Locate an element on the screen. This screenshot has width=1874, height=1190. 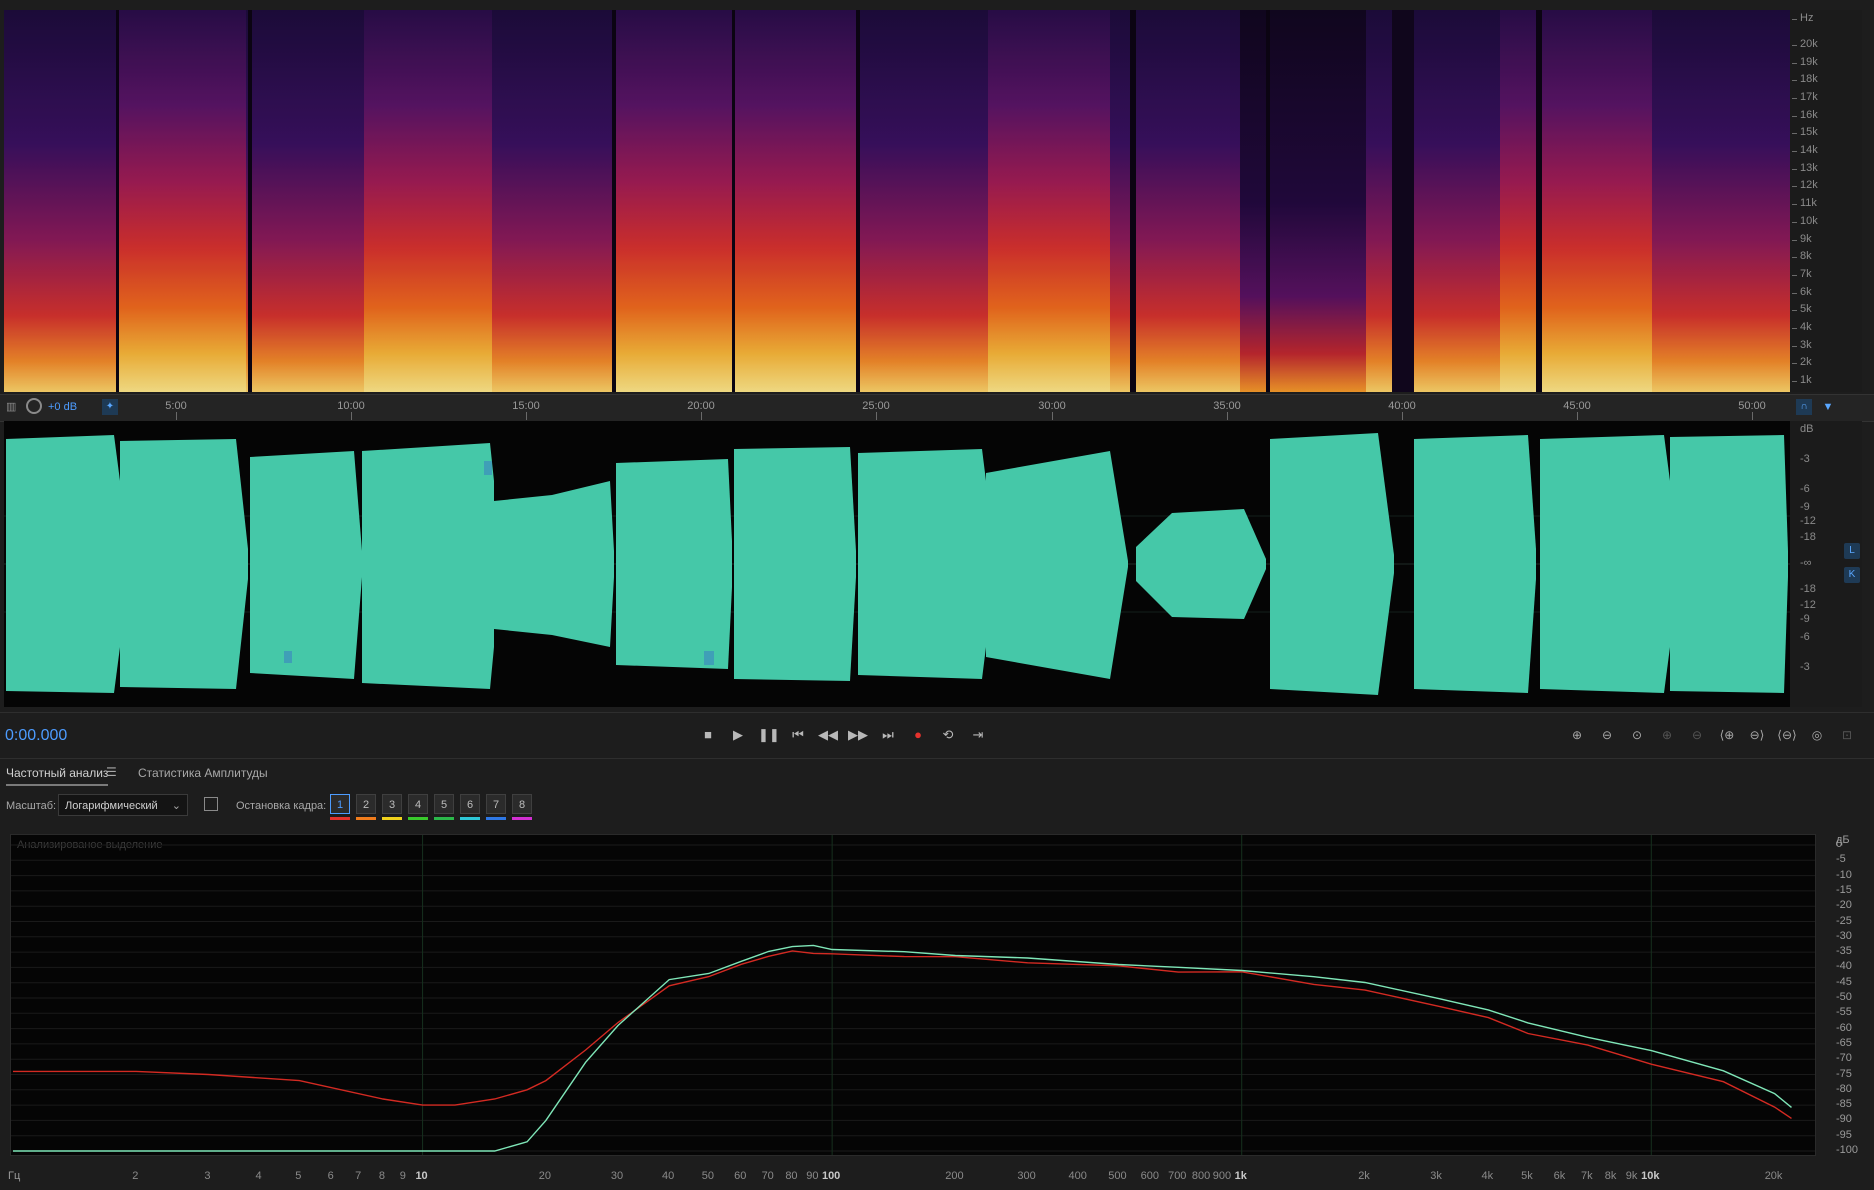
level-meter-icon: ▥ is located at coordinates (13, 407).